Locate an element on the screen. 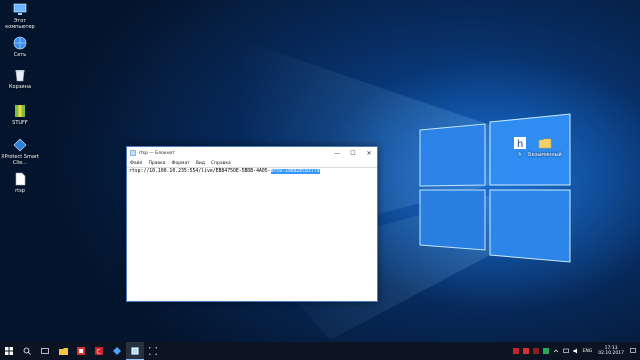 The image size is (640, 360). notifications-icon is located at coordinates (633, 351).